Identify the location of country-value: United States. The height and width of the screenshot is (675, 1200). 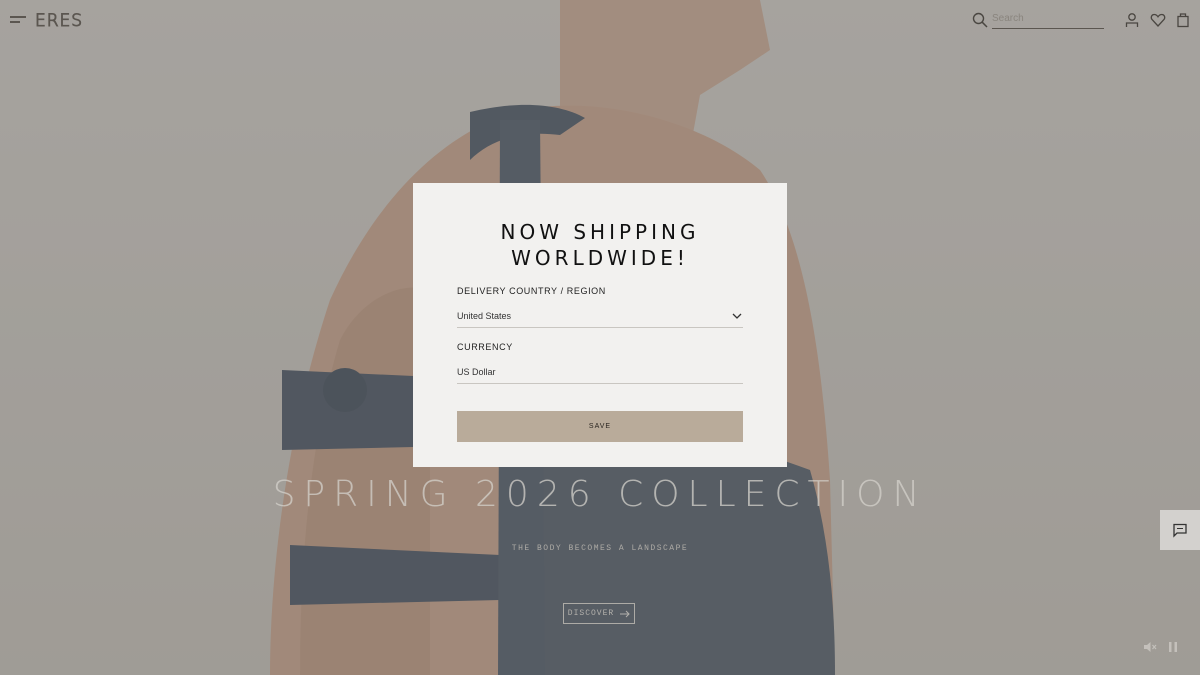
(484, 316).